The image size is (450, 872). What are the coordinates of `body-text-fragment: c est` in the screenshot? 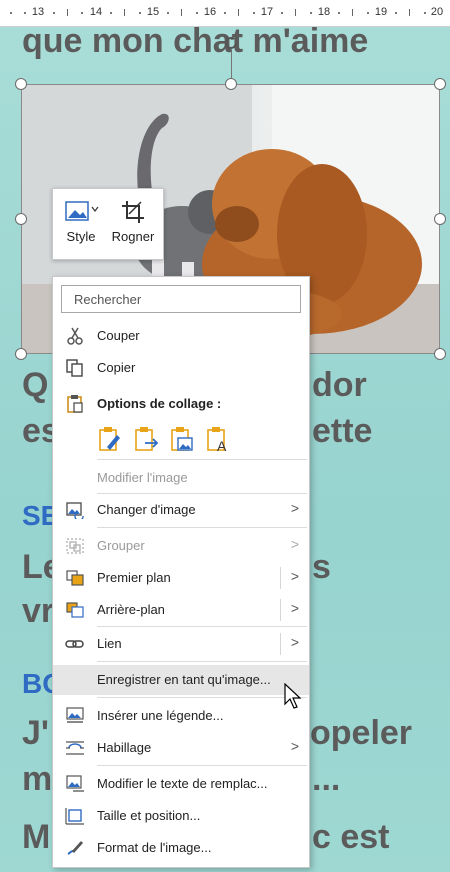 It's located at (351, 837).